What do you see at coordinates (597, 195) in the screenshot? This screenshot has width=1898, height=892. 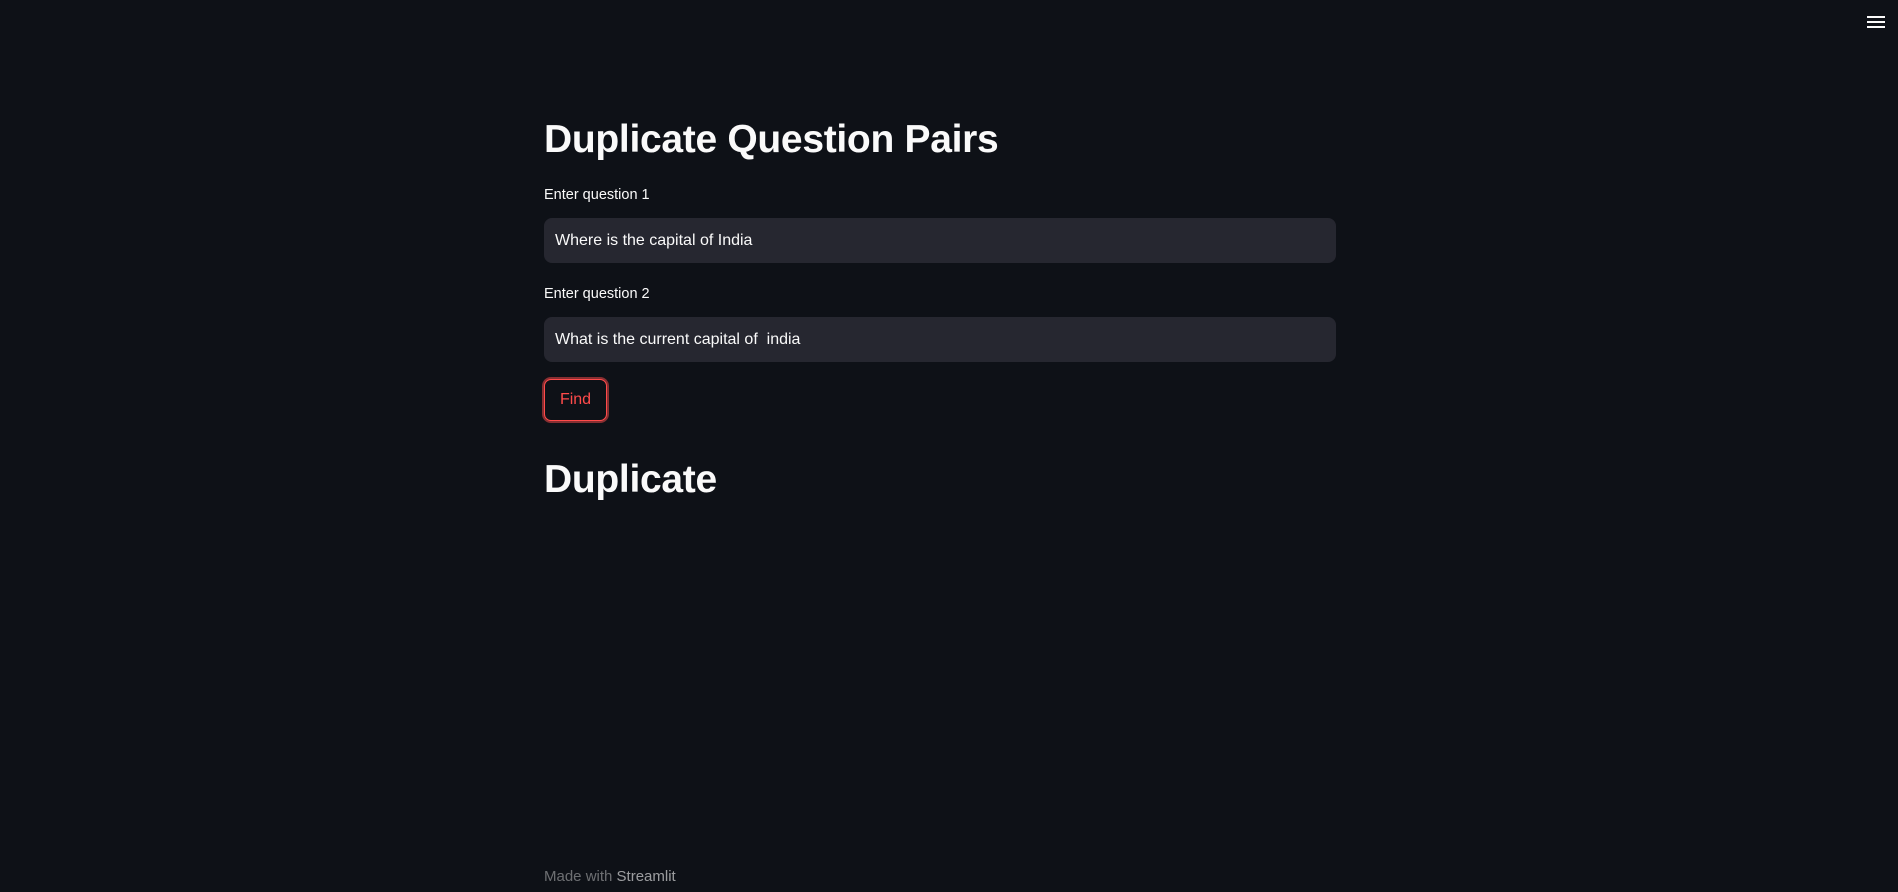 I see `question-1-label: Enter question 1` at bounding box center [597, 195].